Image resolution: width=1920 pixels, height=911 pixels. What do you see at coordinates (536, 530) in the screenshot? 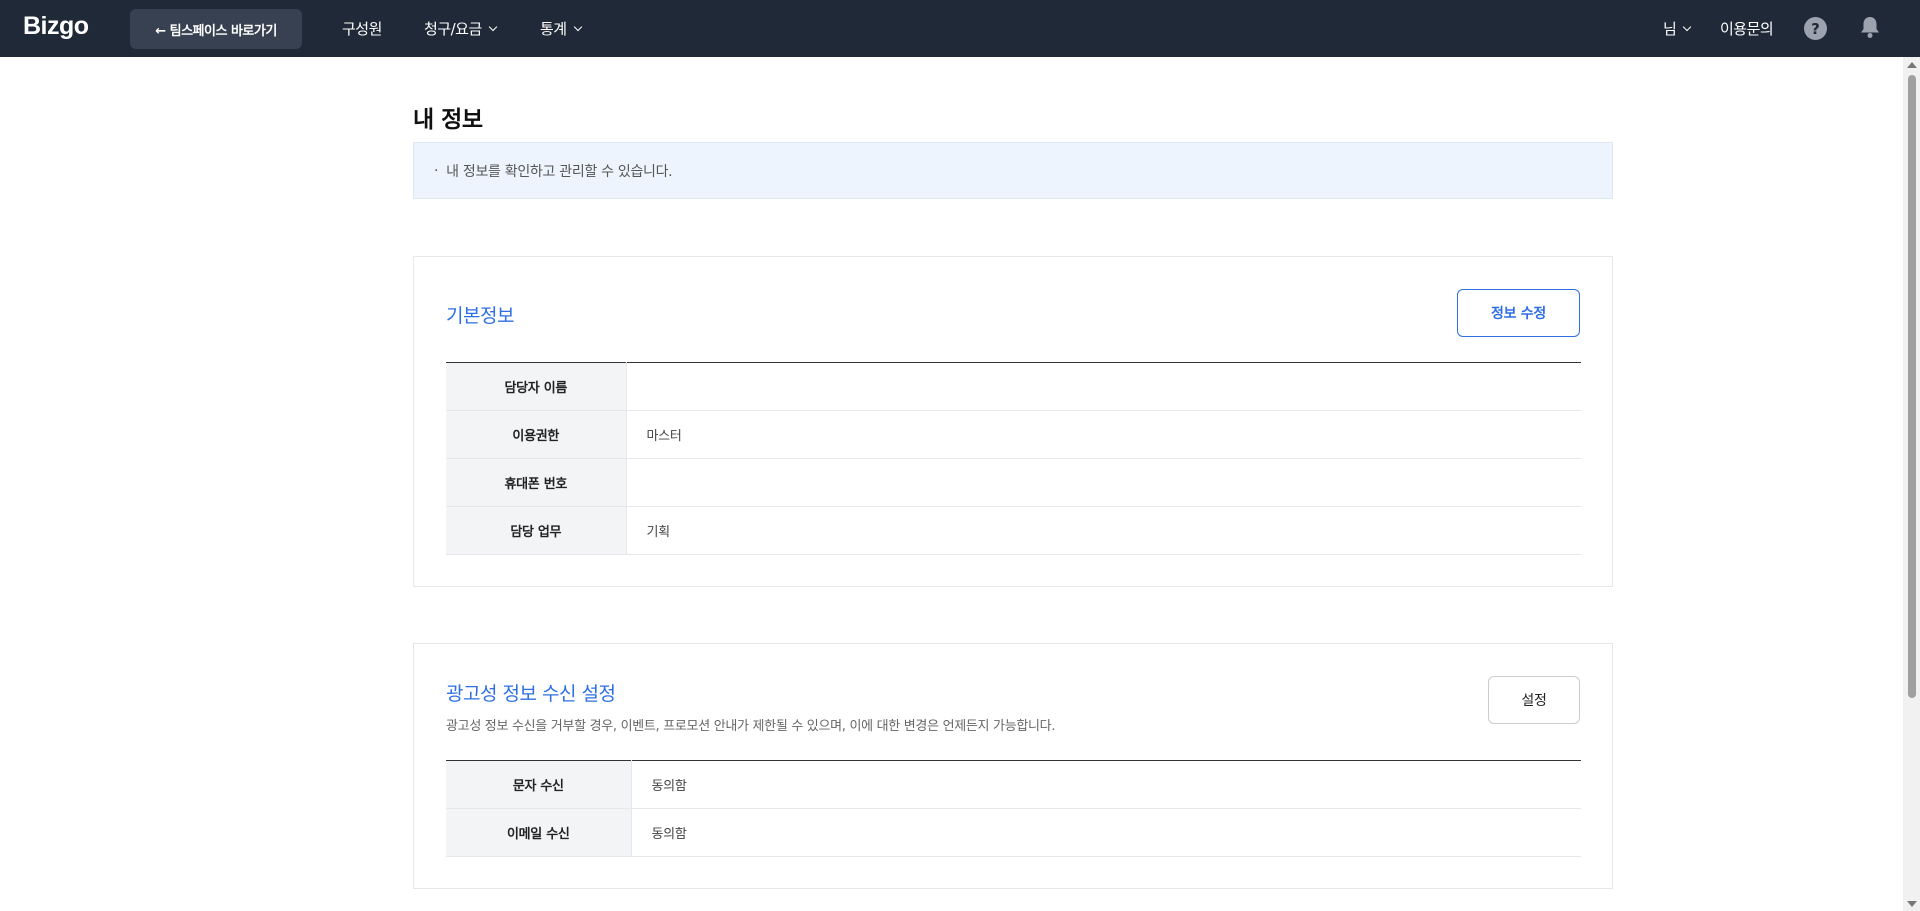
I see `row-label: 담당 업무` at bounding box center [536, 530].